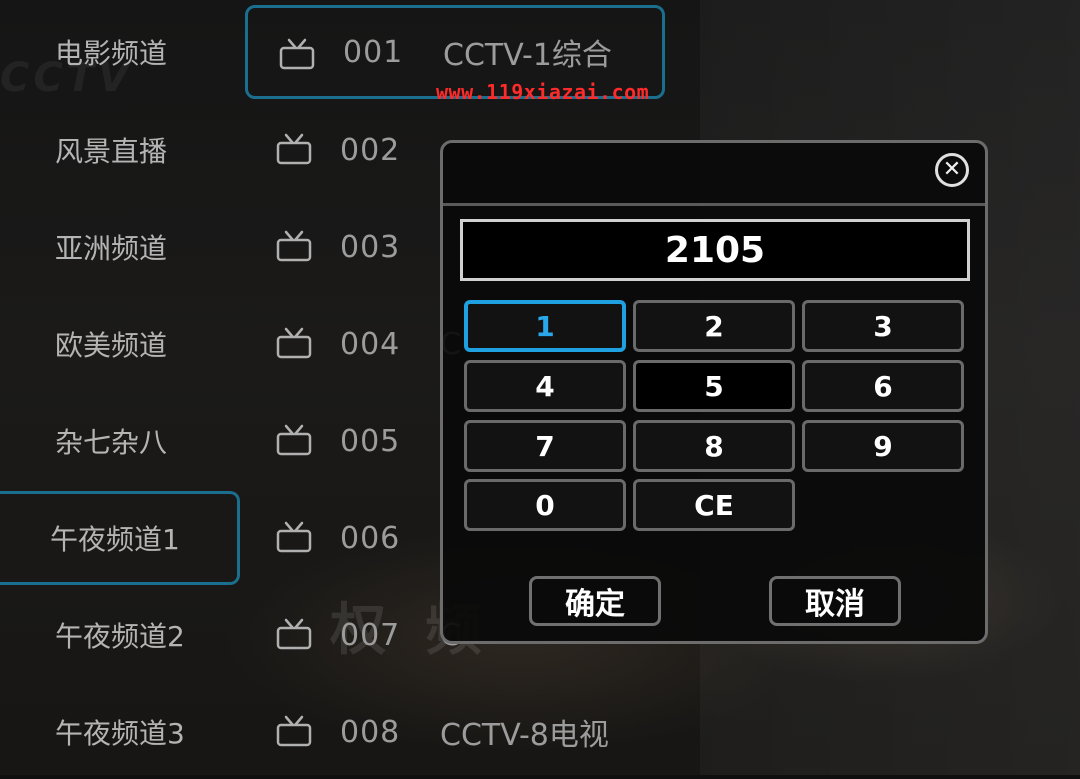  What do you see at coordinates (714, 505) in the screenshot?
I see `clear-entry-button: CE` at bounding box center [714, 505].